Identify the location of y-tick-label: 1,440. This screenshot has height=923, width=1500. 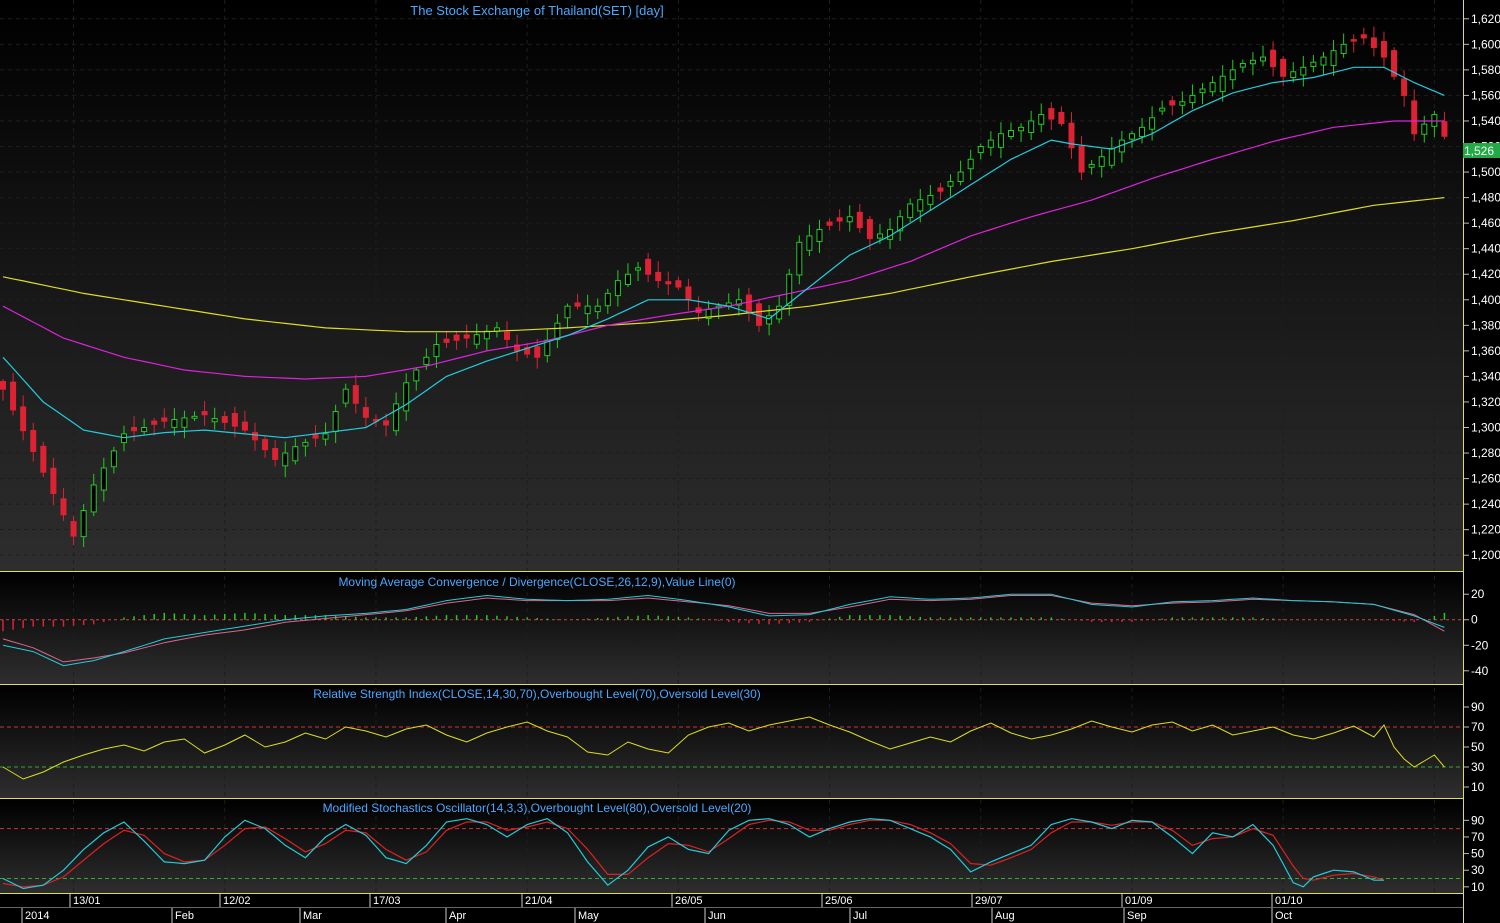
(1485, 249).